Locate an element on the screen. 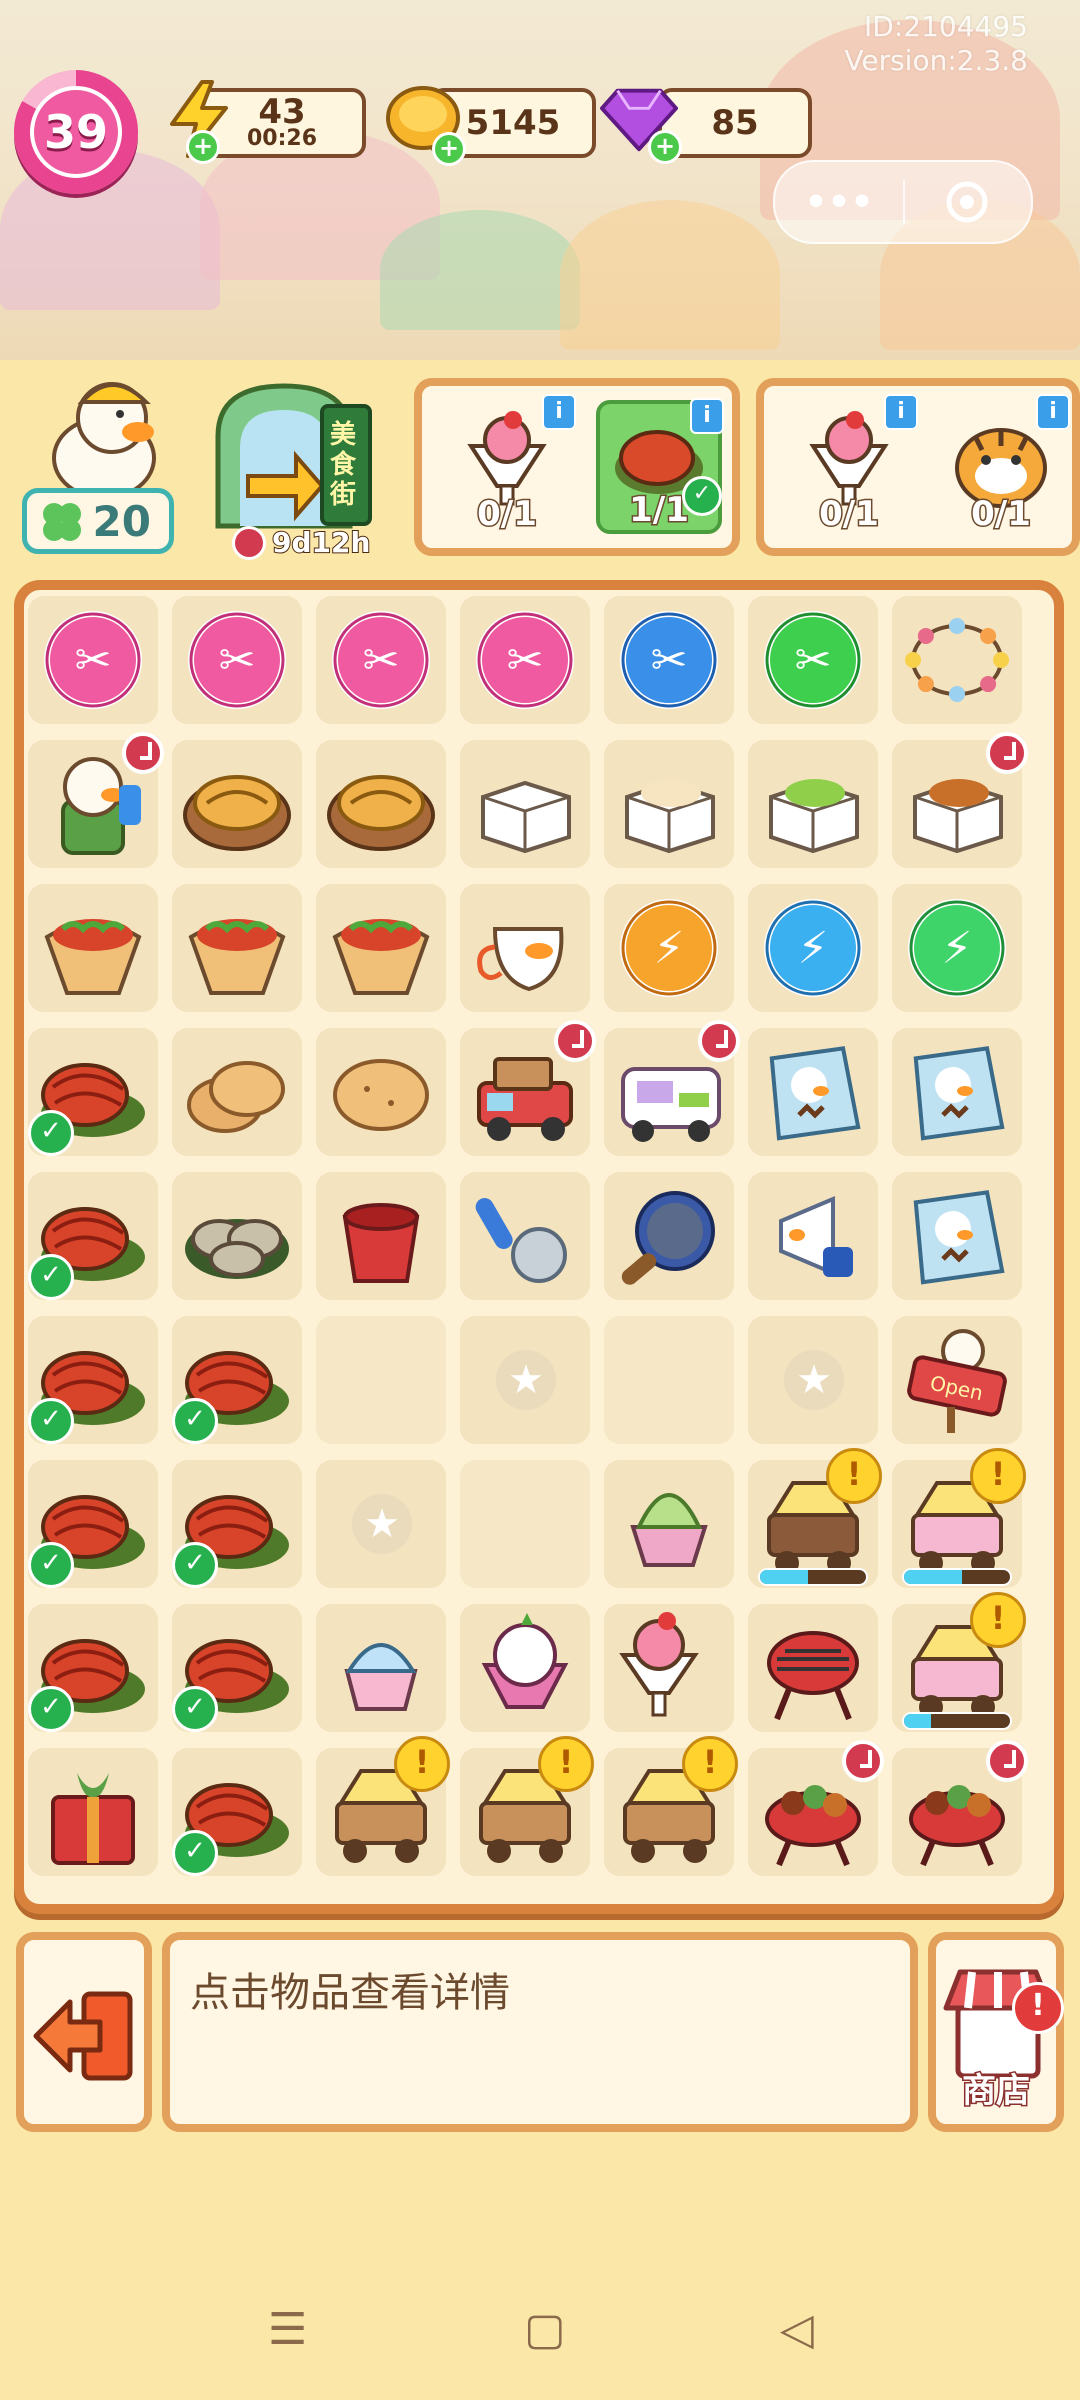 Image resolution: width=1080 pixels, height=2400 pixels. board-cell: Open is located at coordinates (957, 1380).